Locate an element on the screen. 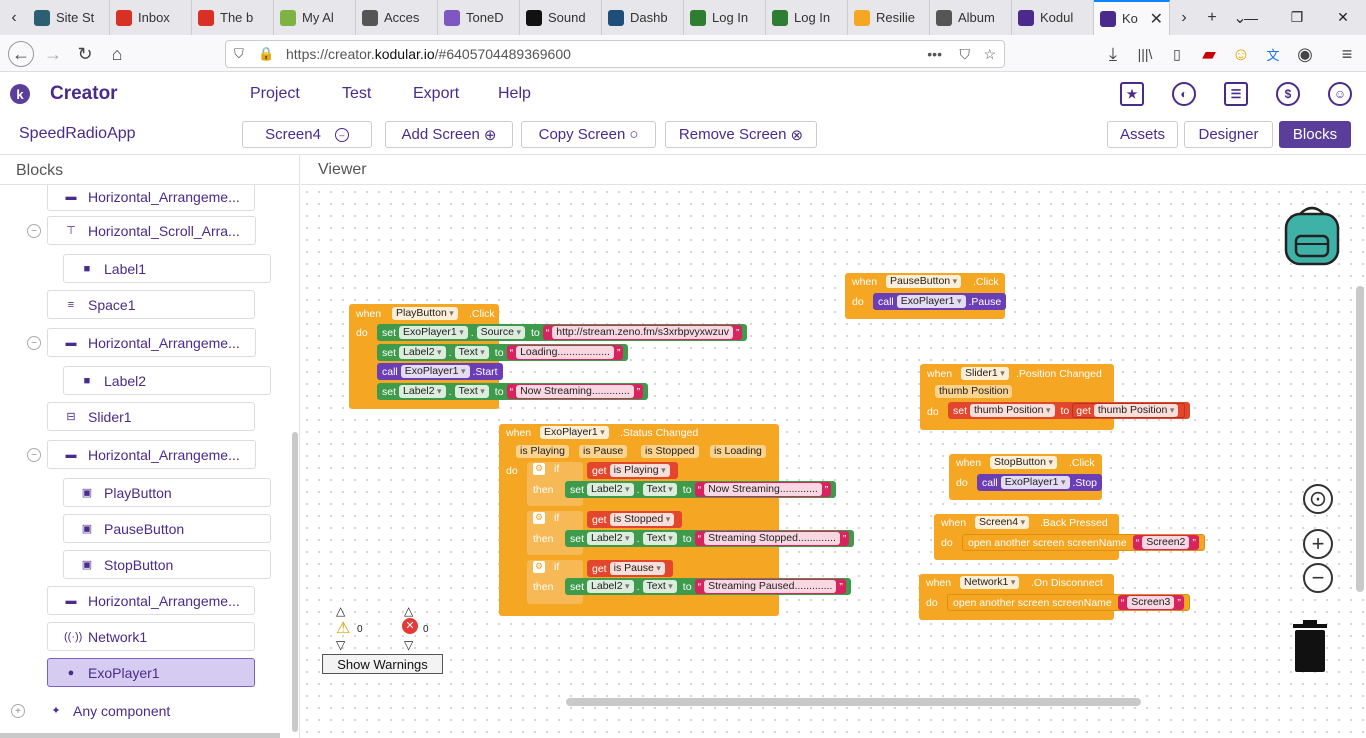 The image size is (1366, 738). emoji-extension-icon: ☺ is located at coordinates (1241, 54).